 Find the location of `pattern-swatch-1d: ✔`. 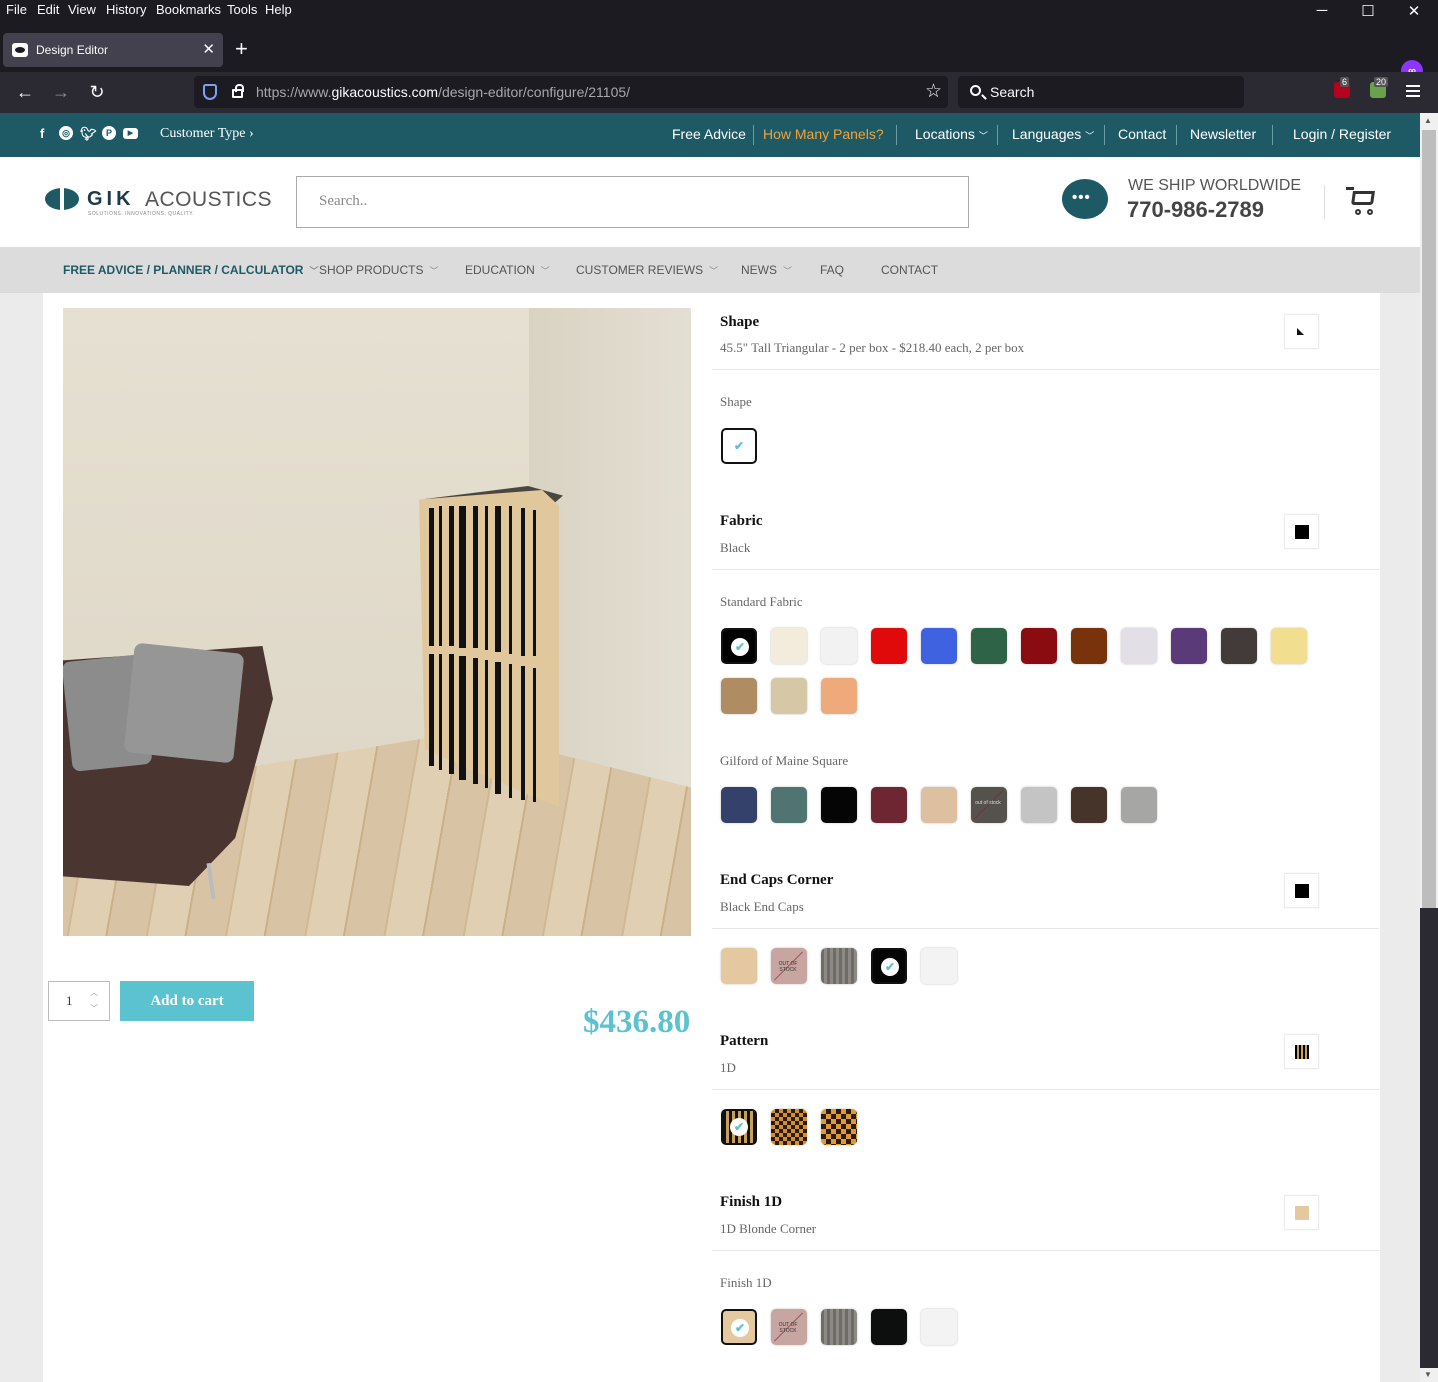

pattern-swatch-1d: ✔ is located at coordinates (739, 1127).